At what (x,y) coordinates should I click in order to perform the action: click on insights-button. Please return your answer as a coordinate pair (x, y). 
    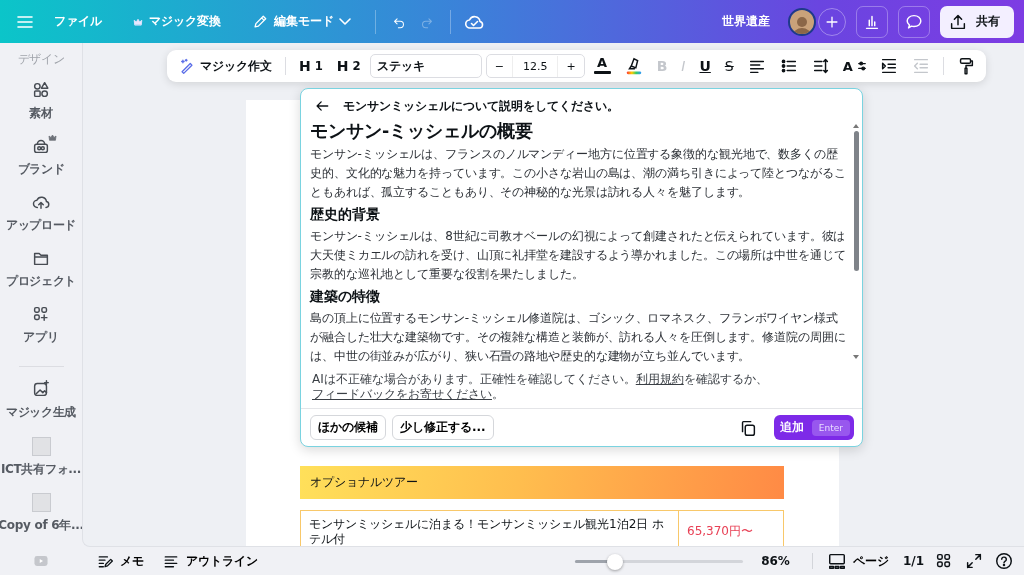
    Looking at the image, I should click on (872, 21).